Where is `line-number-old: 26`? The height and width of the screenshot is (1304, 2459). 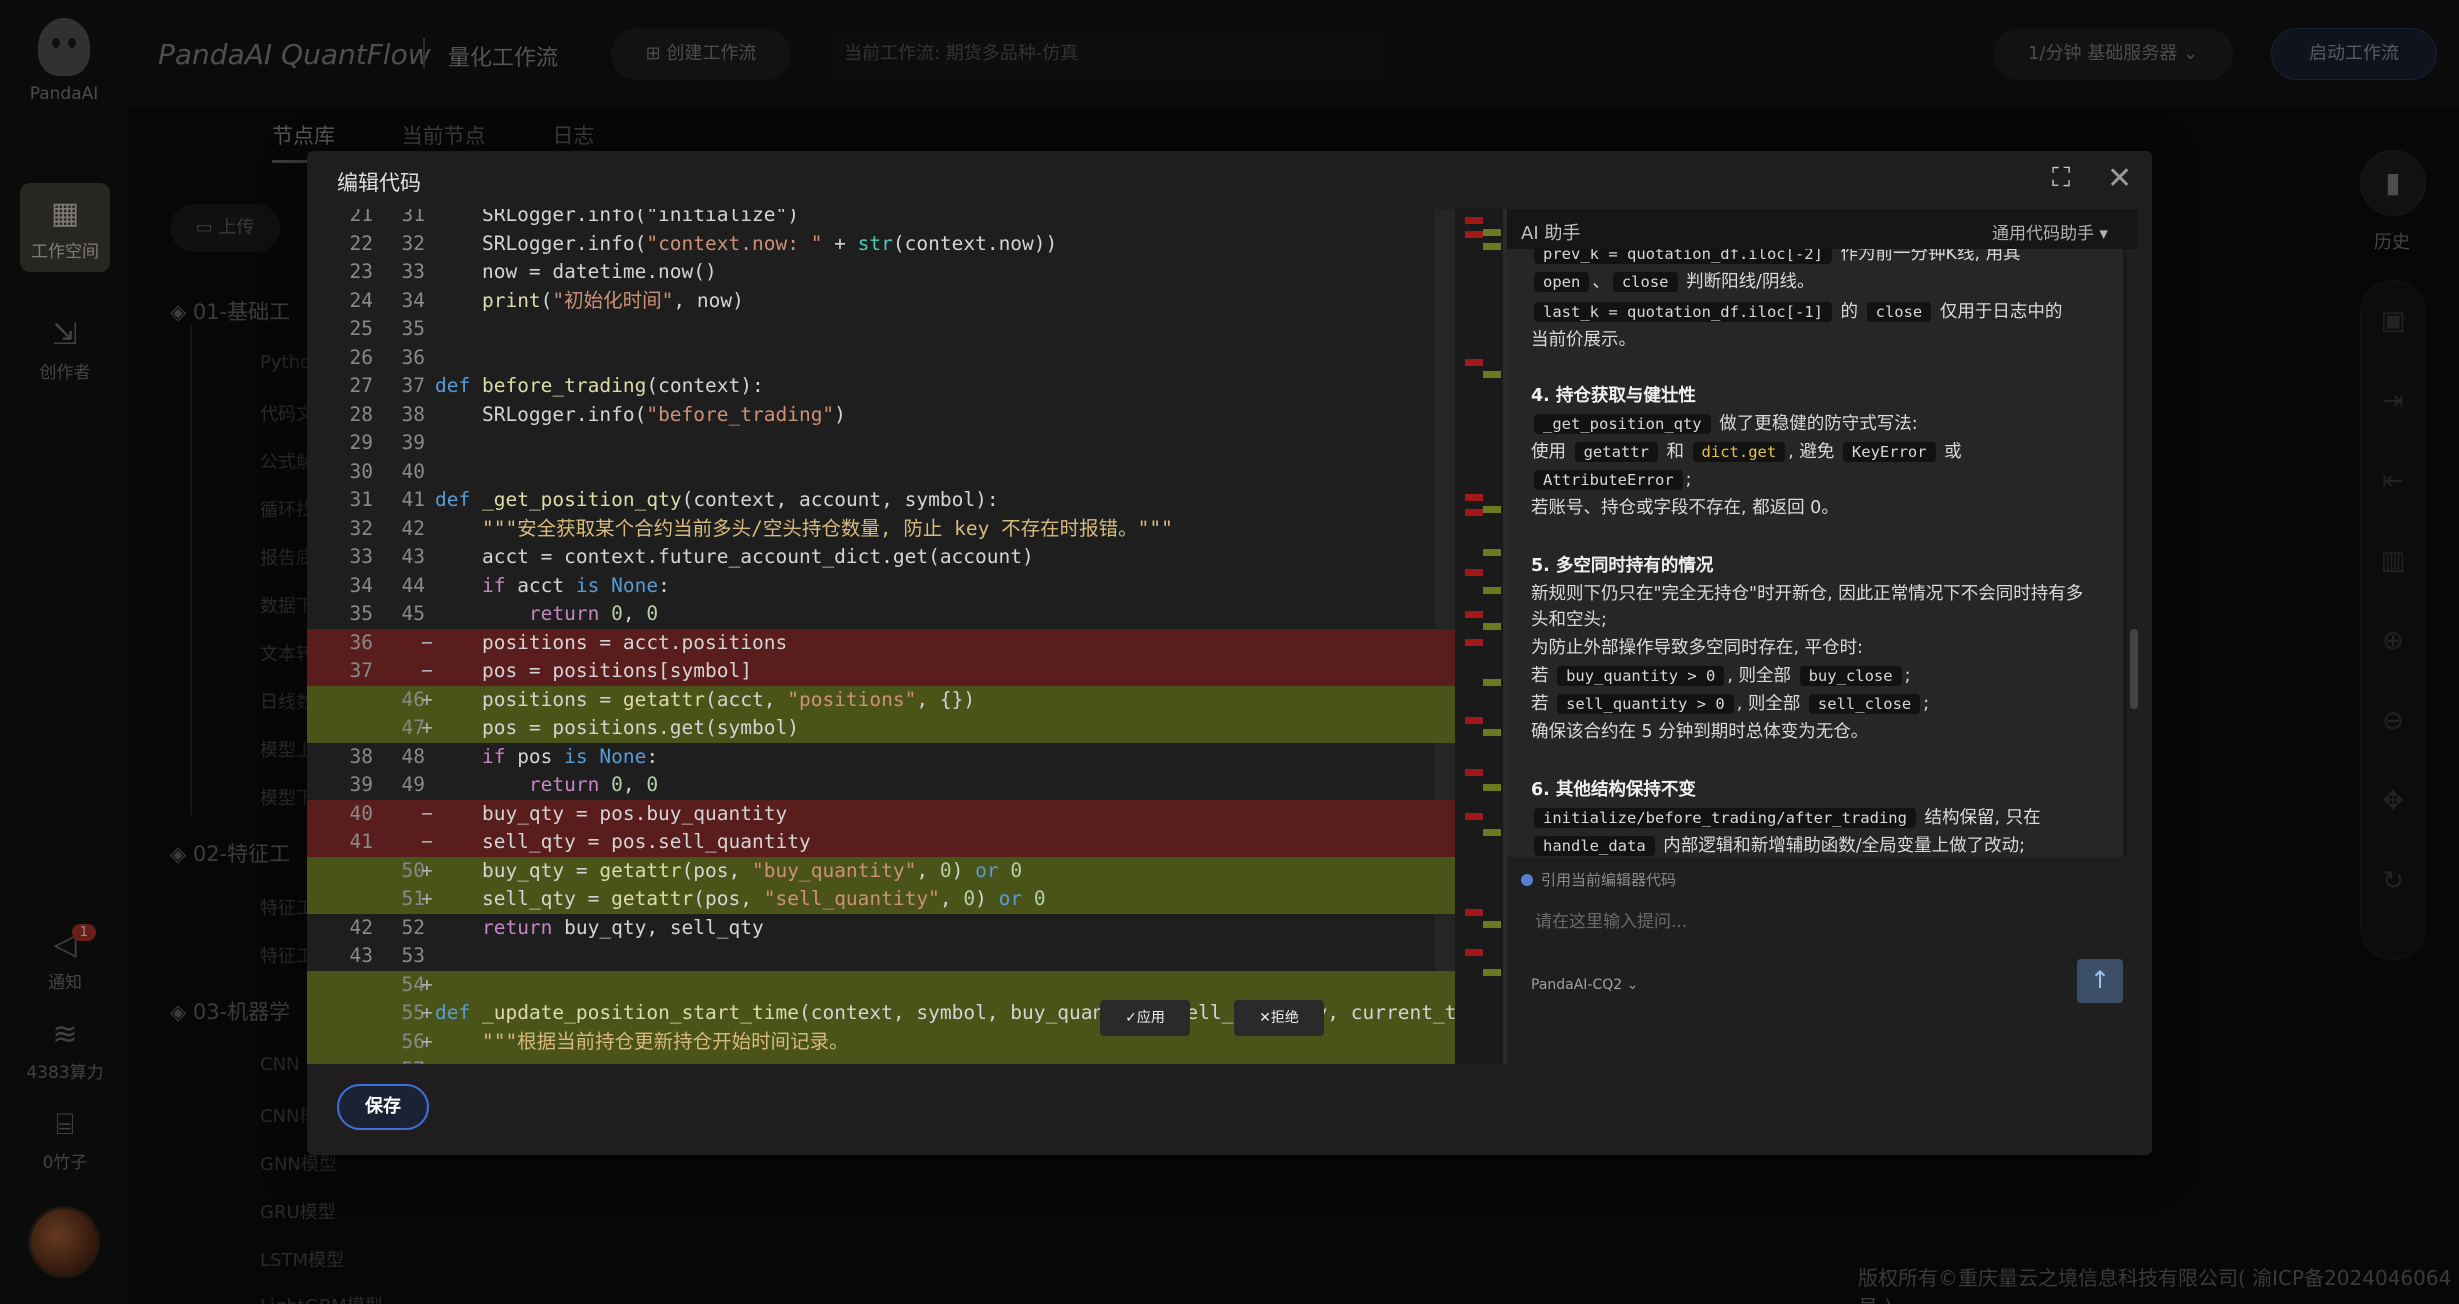
line-number-old: 26 is located at coordinates (361, 357).